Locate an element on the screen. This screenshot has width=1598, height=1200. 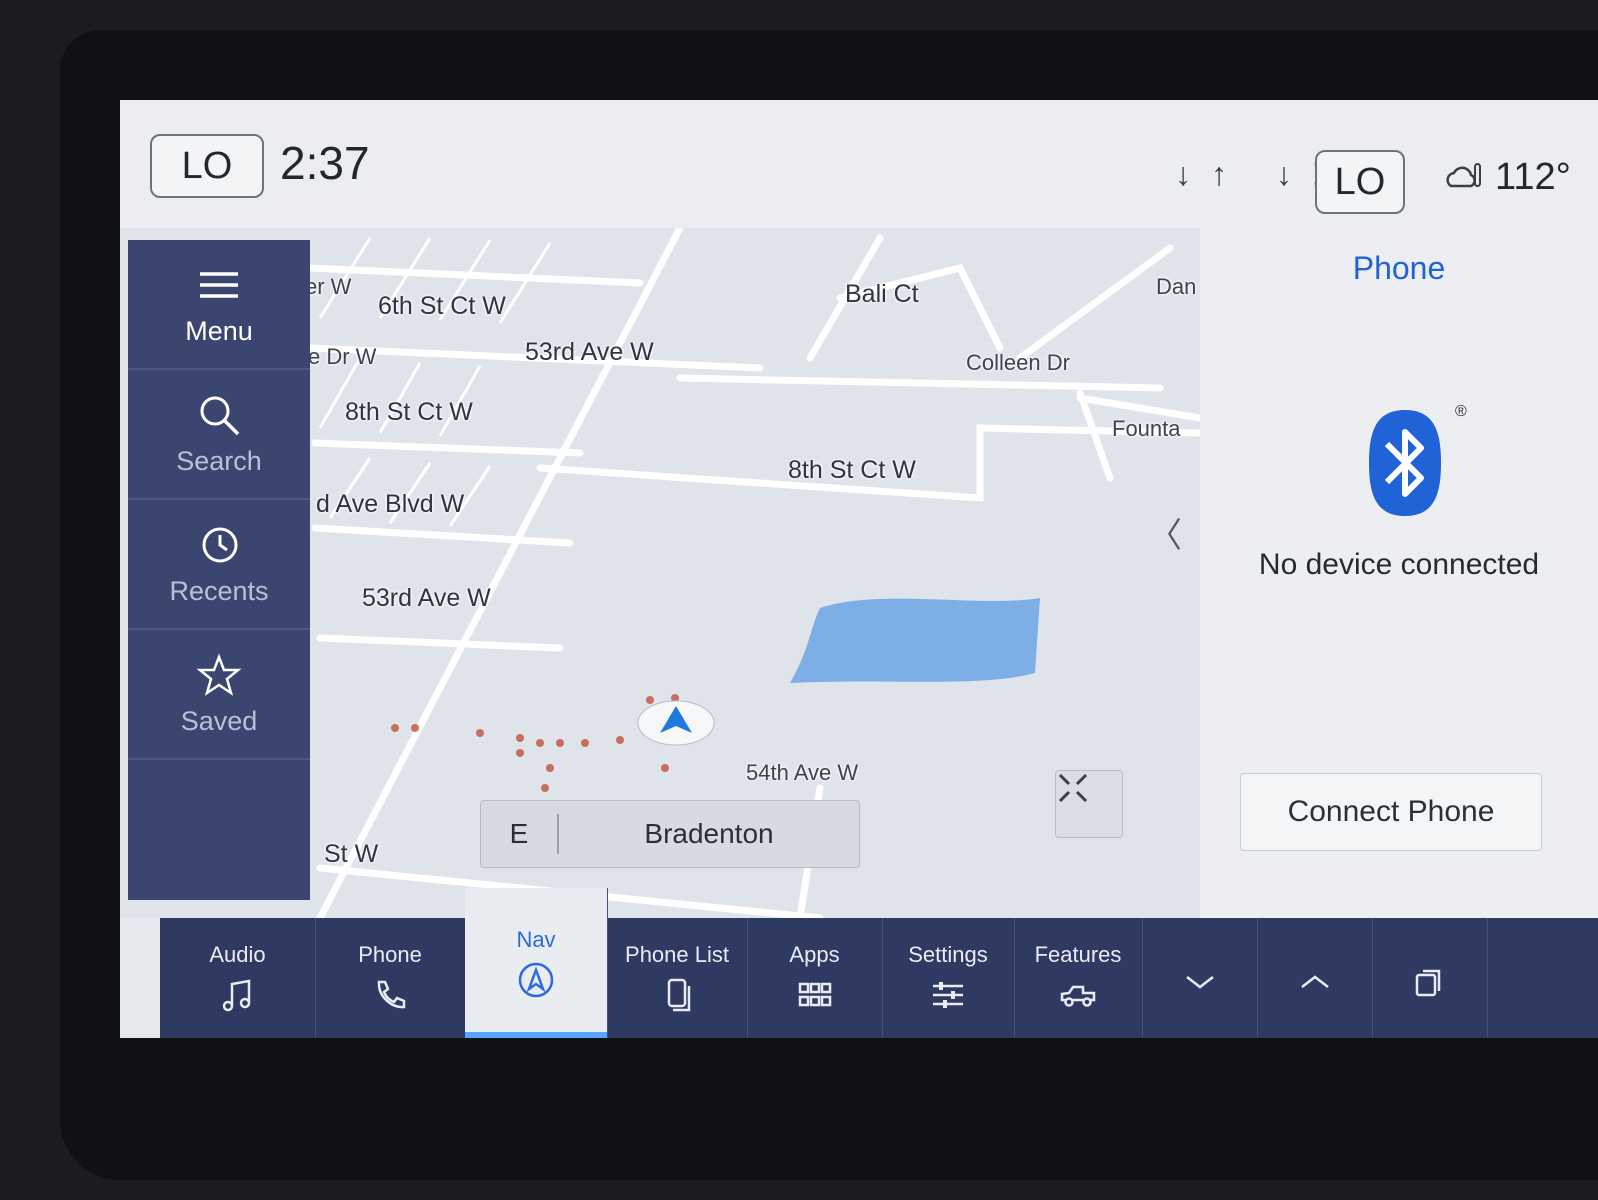
passenger-temp-button: LO is located at coordinates (1360, 182).